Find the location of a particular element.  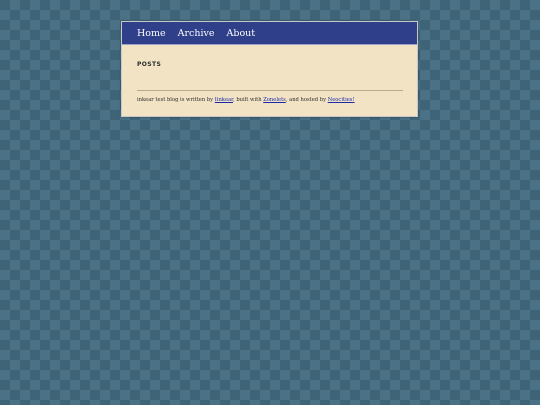

posts-heading: POSTS is located at coordinates (149, 64).